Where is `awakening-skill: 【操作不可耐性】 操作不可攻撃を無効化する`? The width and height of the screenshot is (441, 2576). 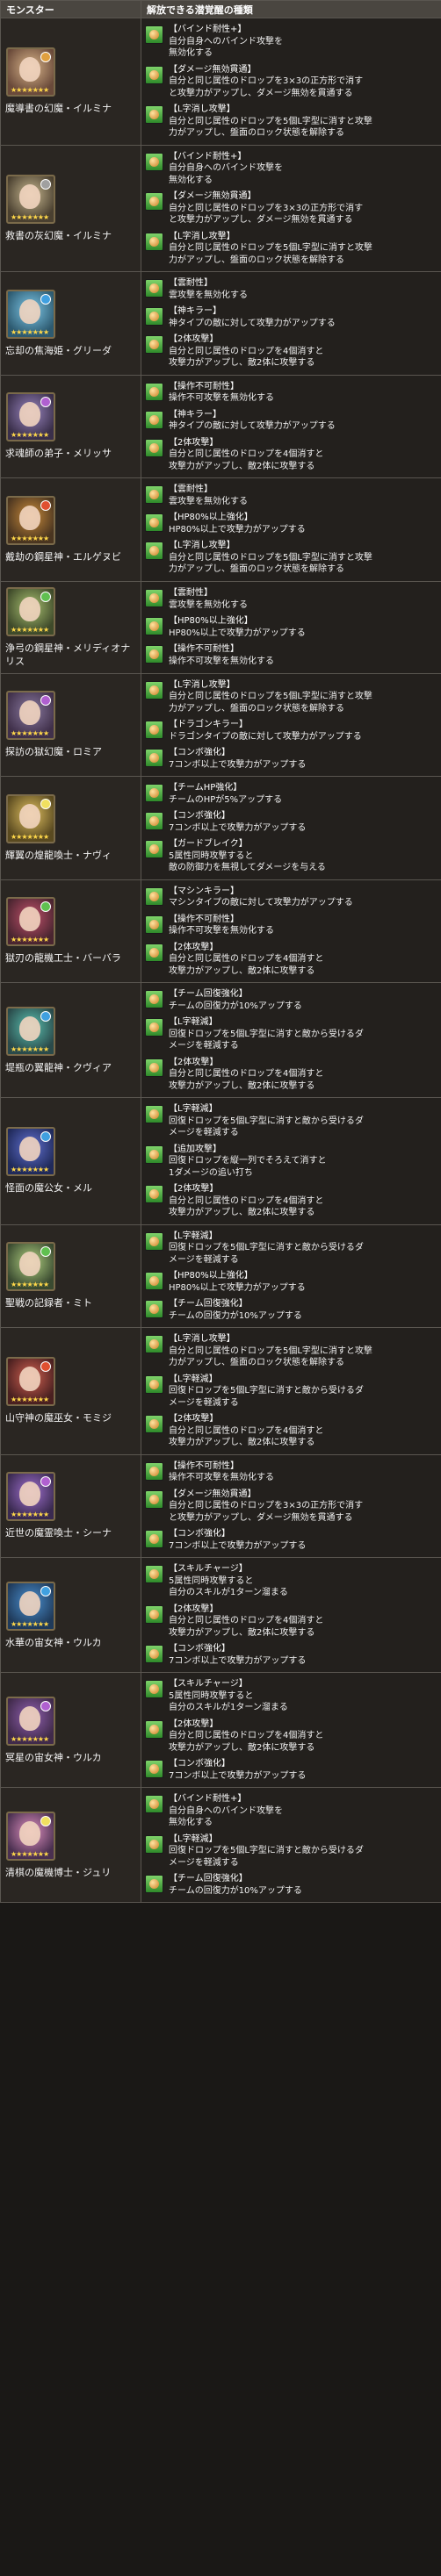
awakening-skill: 【操作不可耐性】 操作不可攻撃を無効化する is located at coordinates (291, 1472).